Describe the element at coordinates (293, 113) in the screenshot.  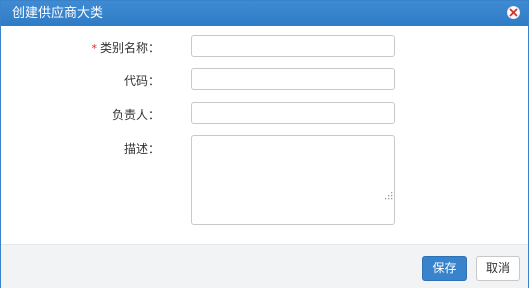
I see `owner-input` at that location.